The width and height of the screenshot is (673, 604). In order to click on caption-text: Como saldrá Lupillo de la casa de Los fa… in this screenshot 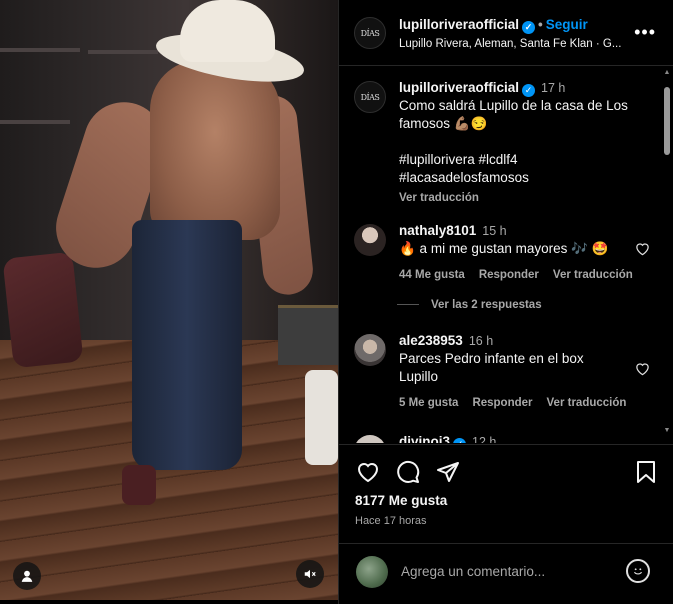, I will do `click(513, 114)`.